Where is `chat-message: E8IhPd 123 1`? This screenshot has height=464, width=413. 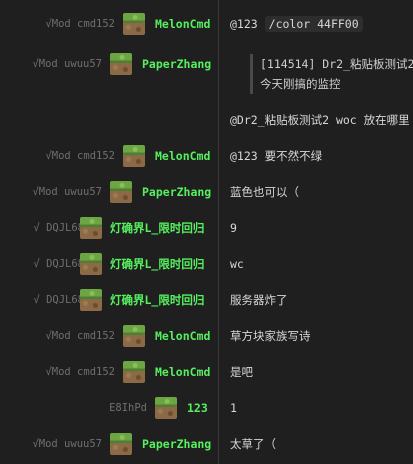
chat-message: E8IhPd 123 1 is located at coordinates (206, 408).